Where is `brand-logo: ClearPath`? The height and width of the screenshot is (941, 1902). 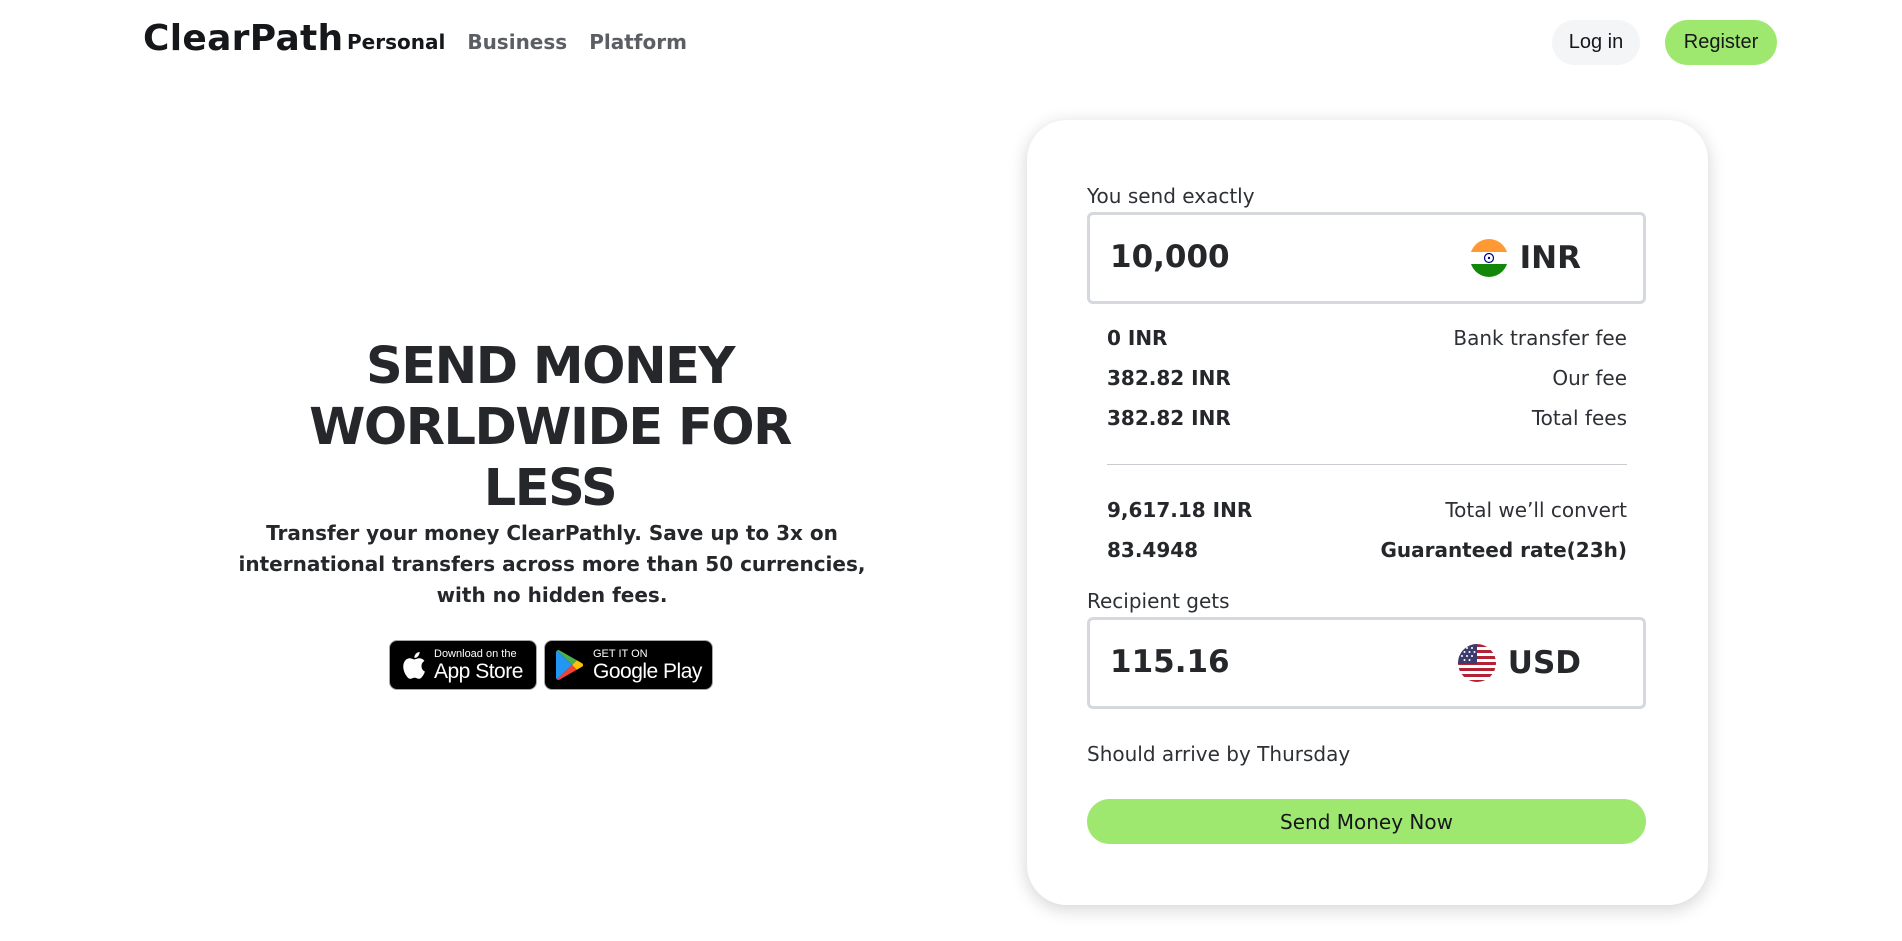 brand-logo: ClearPath is located at coordinates (243, 38).